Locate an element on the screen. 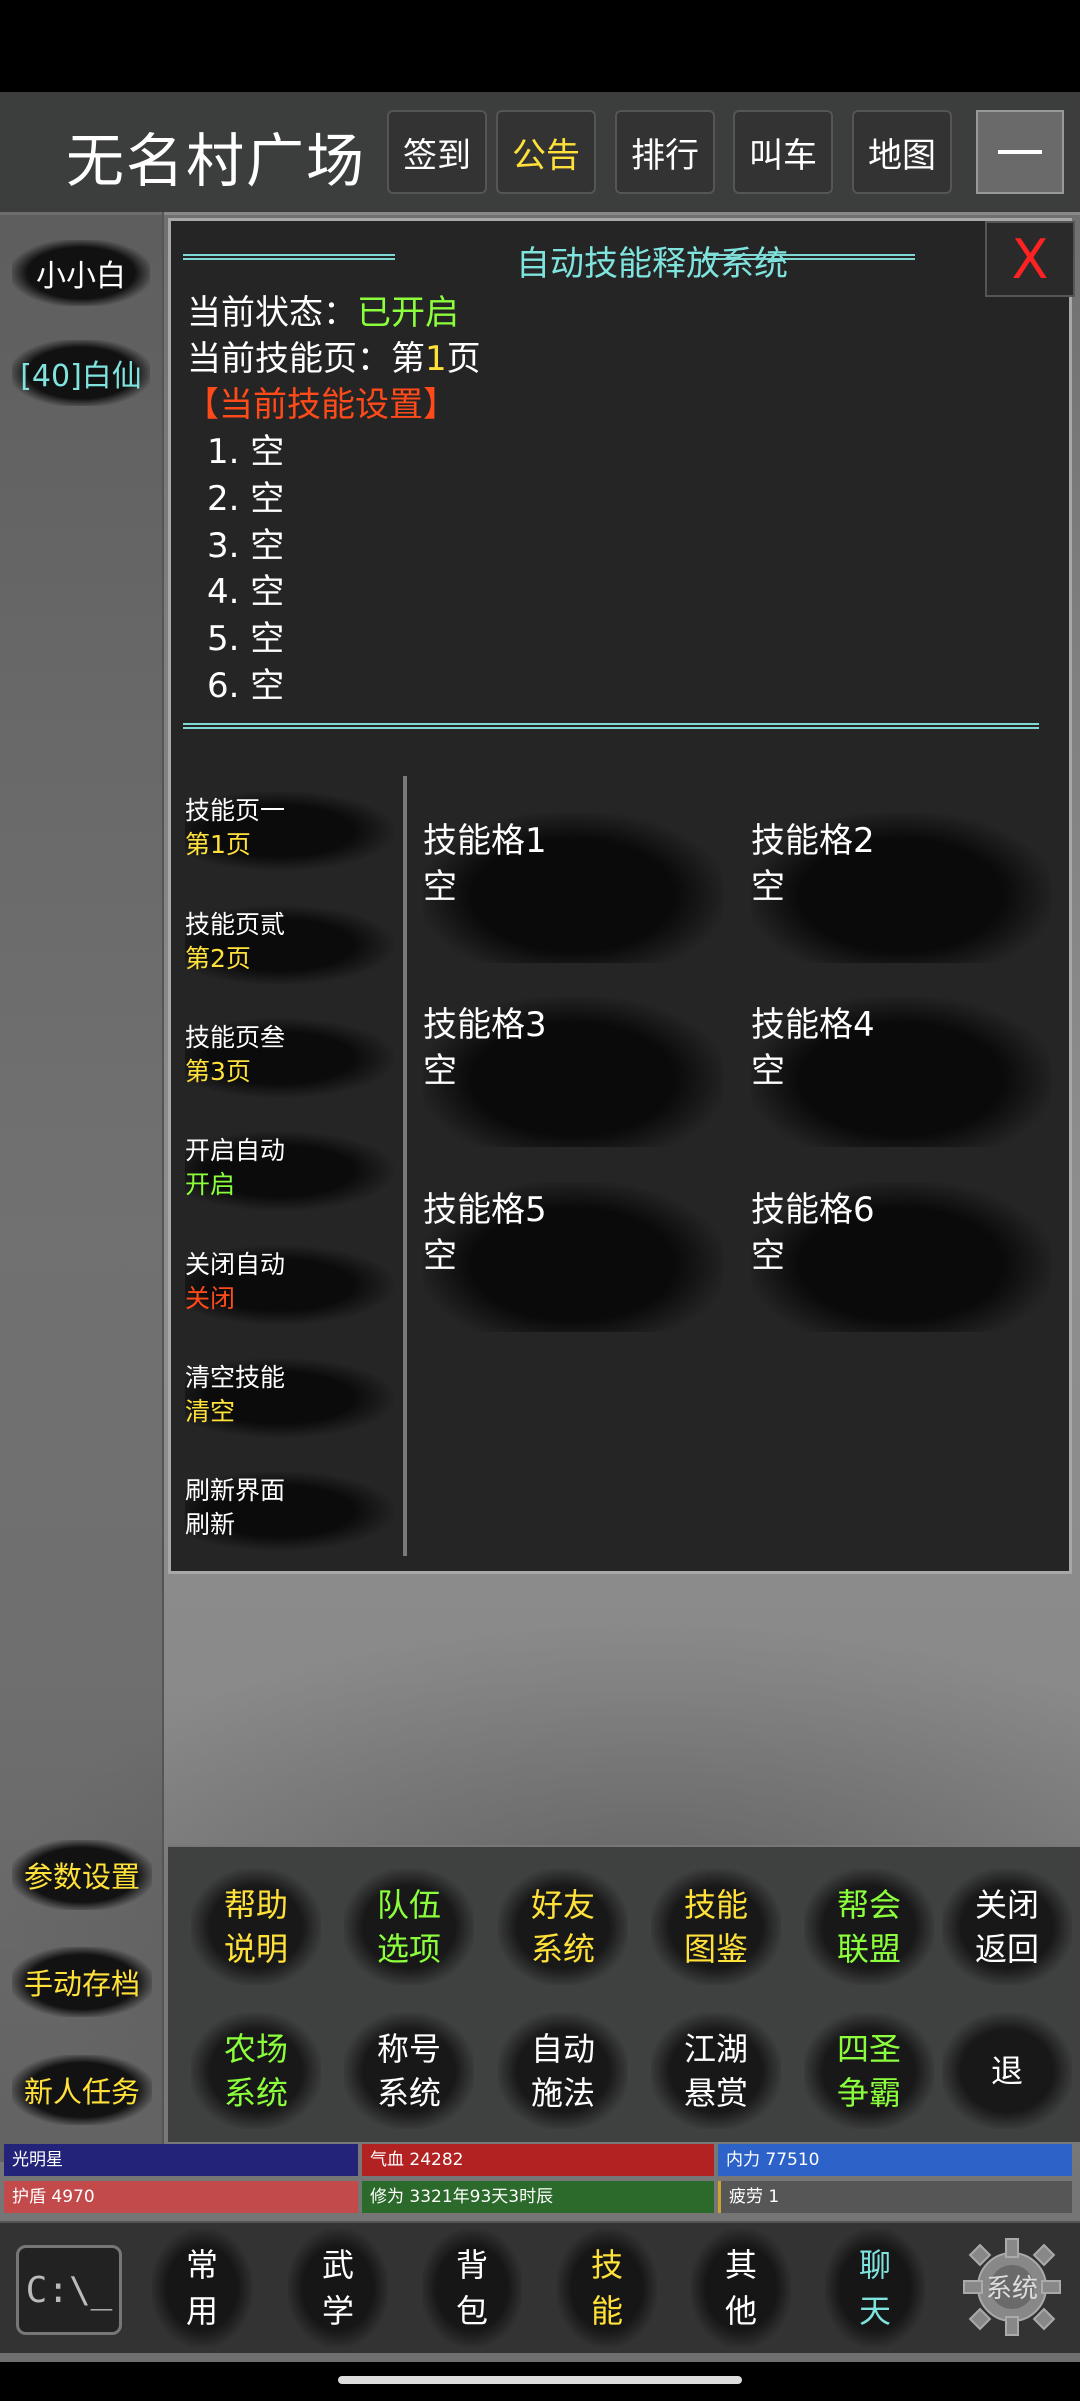  ranking-button: 排行 is located at coordinates (665, 152).